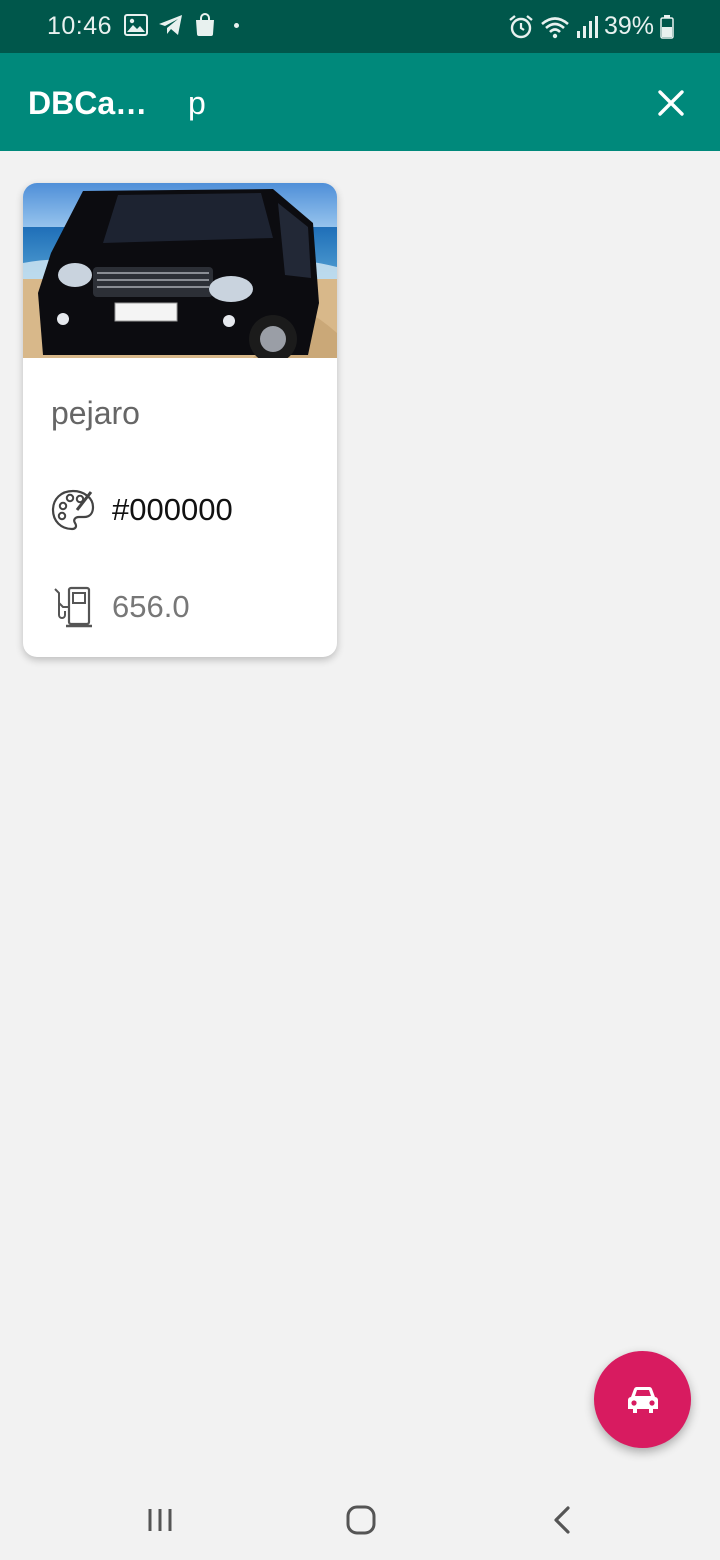 This screenshot has width=720, height=1560. I want to click on search-input, so click(388, 103).